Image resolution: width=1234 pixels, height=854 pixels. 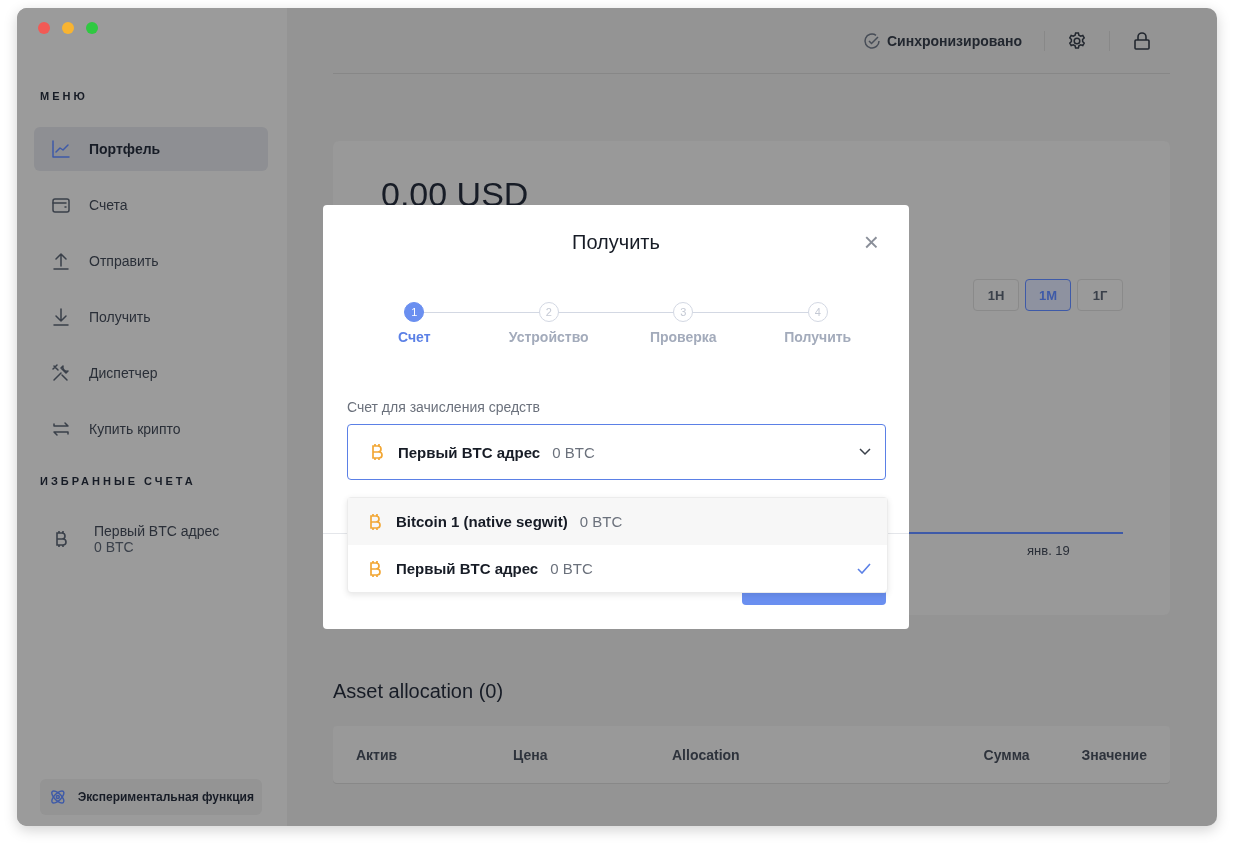 I want to click on tools-icon, so click(x=61, y=373).